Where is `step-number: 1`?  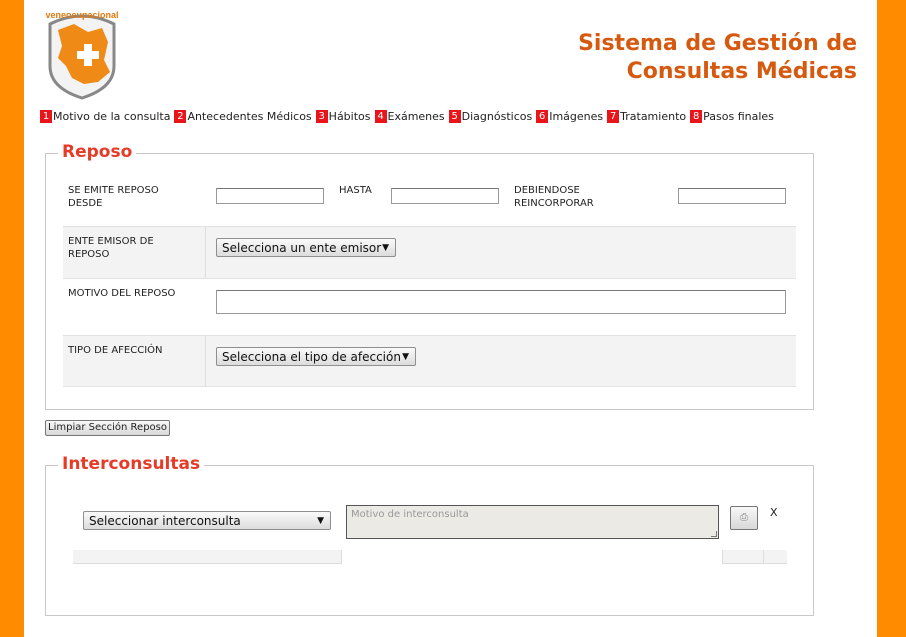
step-number: 1 is located at coordinates (46, 116).